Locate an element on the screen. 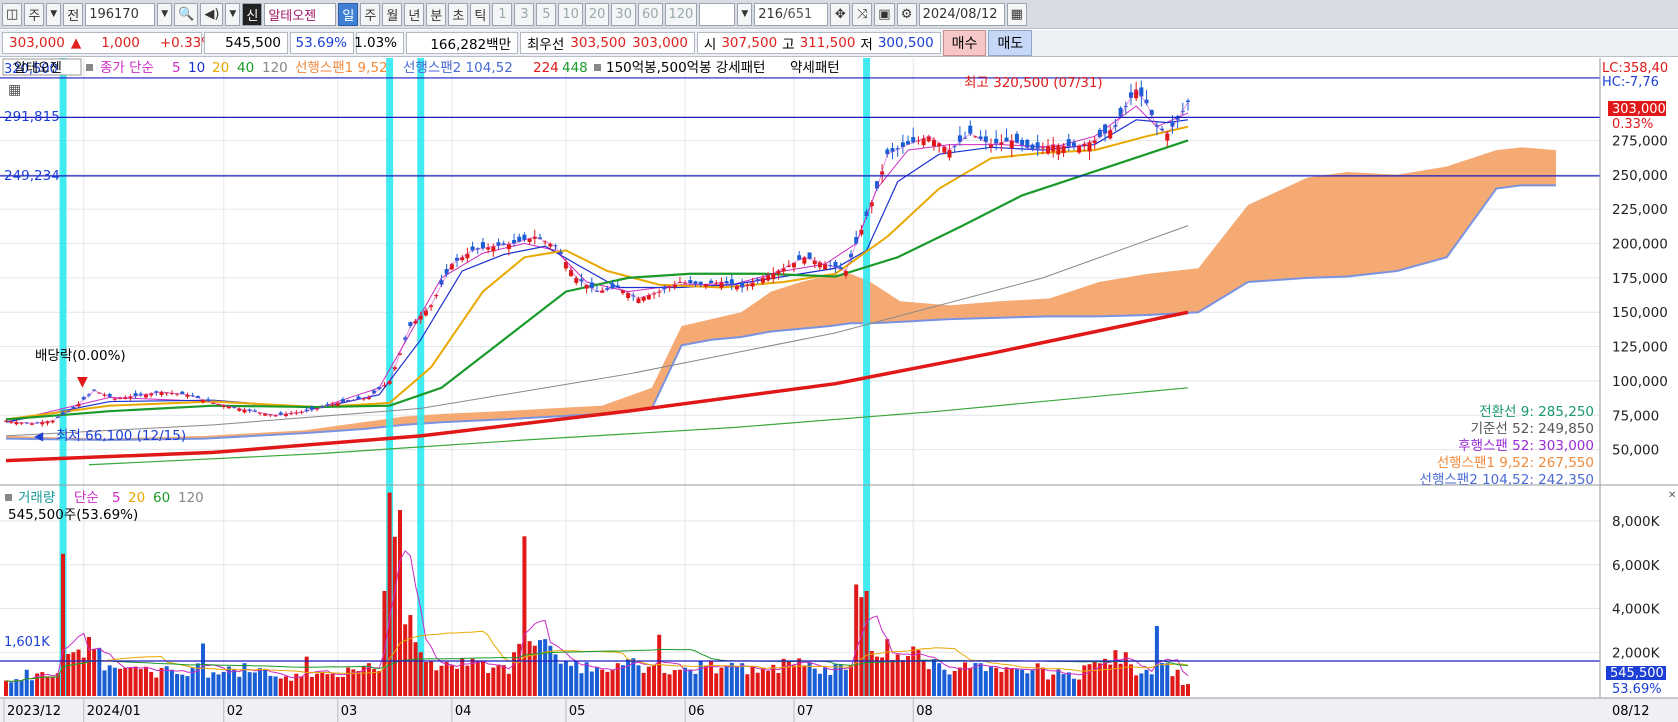 This screenshot has width=1678, height=722. count-field: 216/651 is located at coordinates (791, 14).